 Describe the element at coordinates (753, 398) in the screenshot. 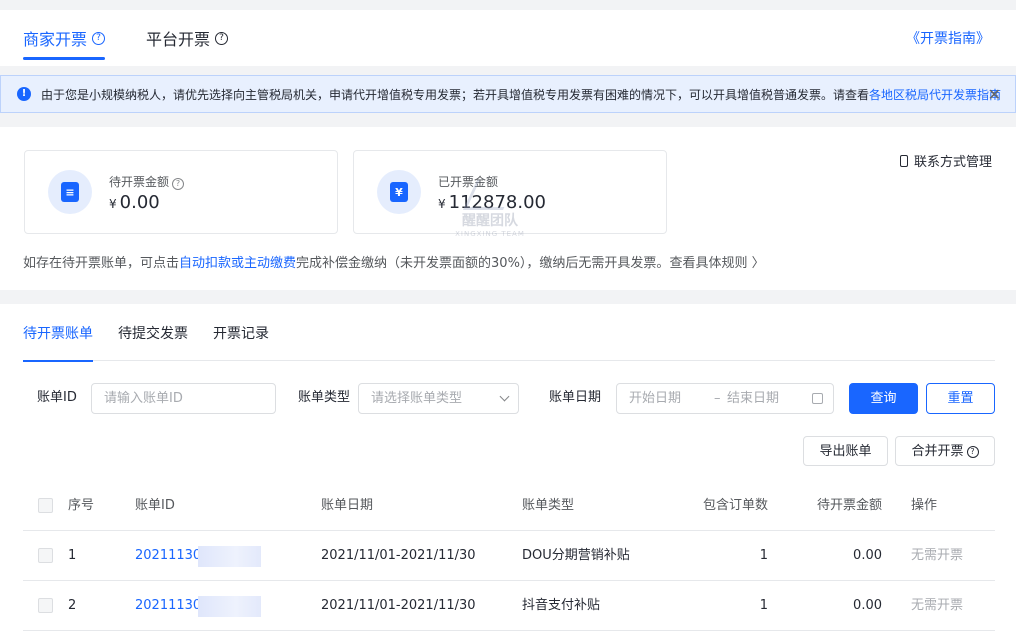

I see `date-end-placeholder: 结束日期` at that location.